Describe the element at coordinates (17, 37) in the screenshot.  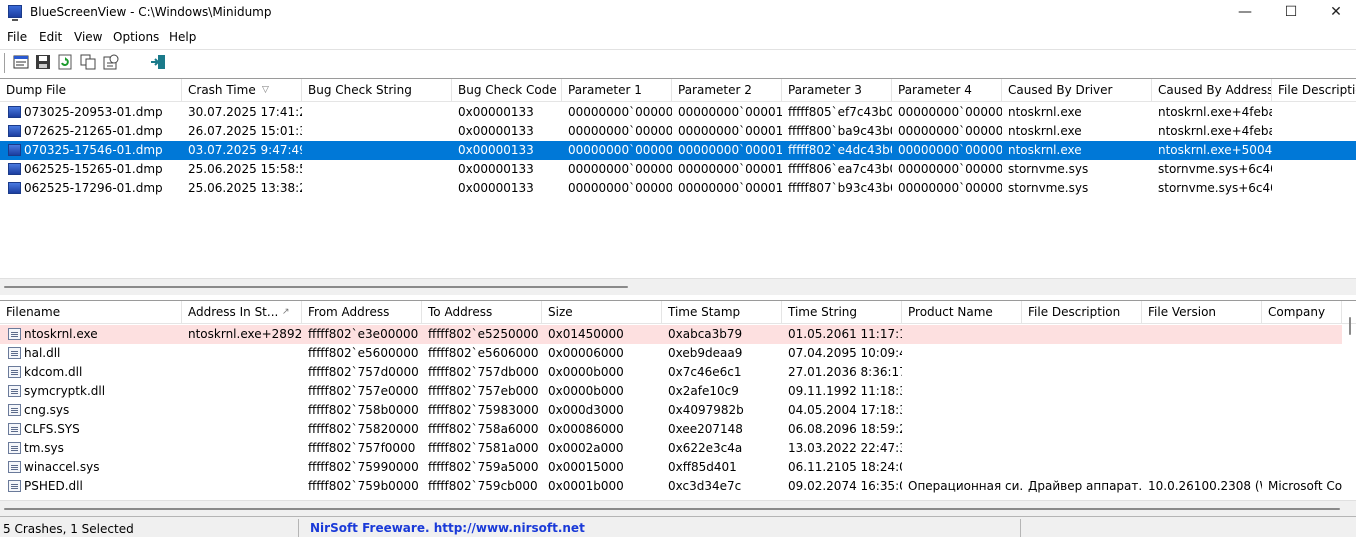
I see `menu-file: File` at that location.